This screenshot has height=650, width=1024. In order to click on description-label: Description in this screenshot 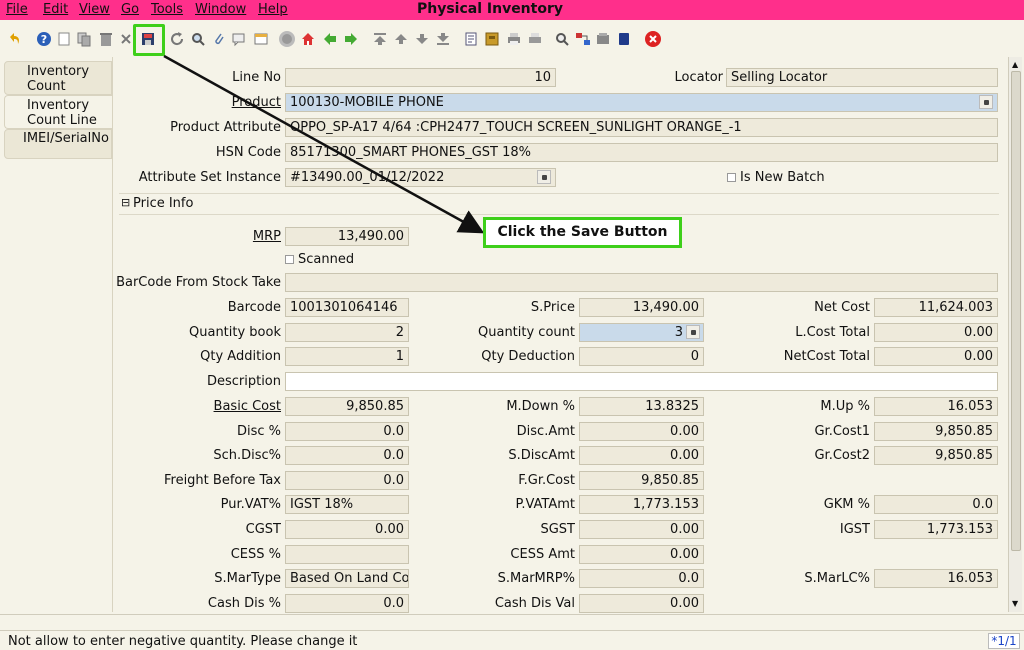, I will do `click(243, 381)`.